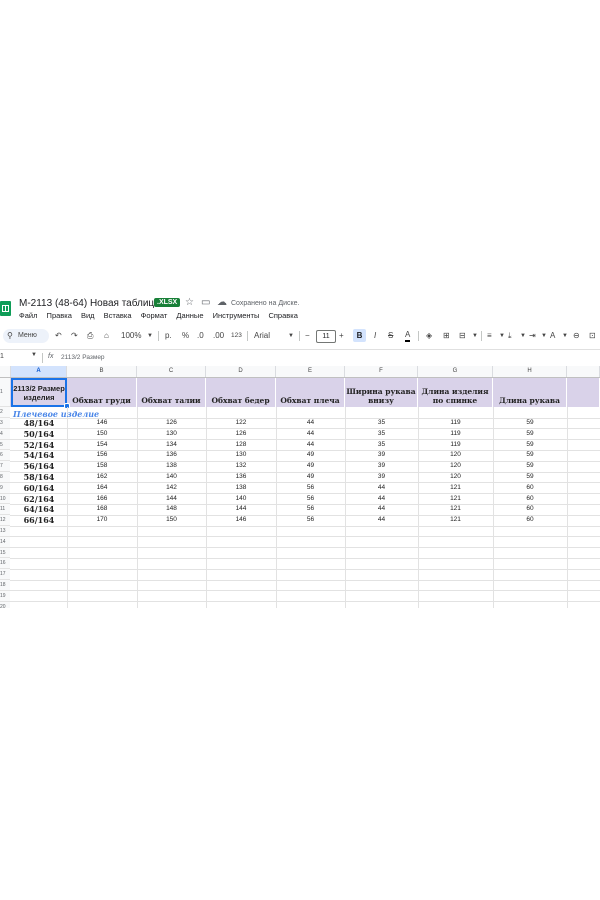 This screenshot has height=900, width=600. I want to click on select-all-corner, so click(5, 371).